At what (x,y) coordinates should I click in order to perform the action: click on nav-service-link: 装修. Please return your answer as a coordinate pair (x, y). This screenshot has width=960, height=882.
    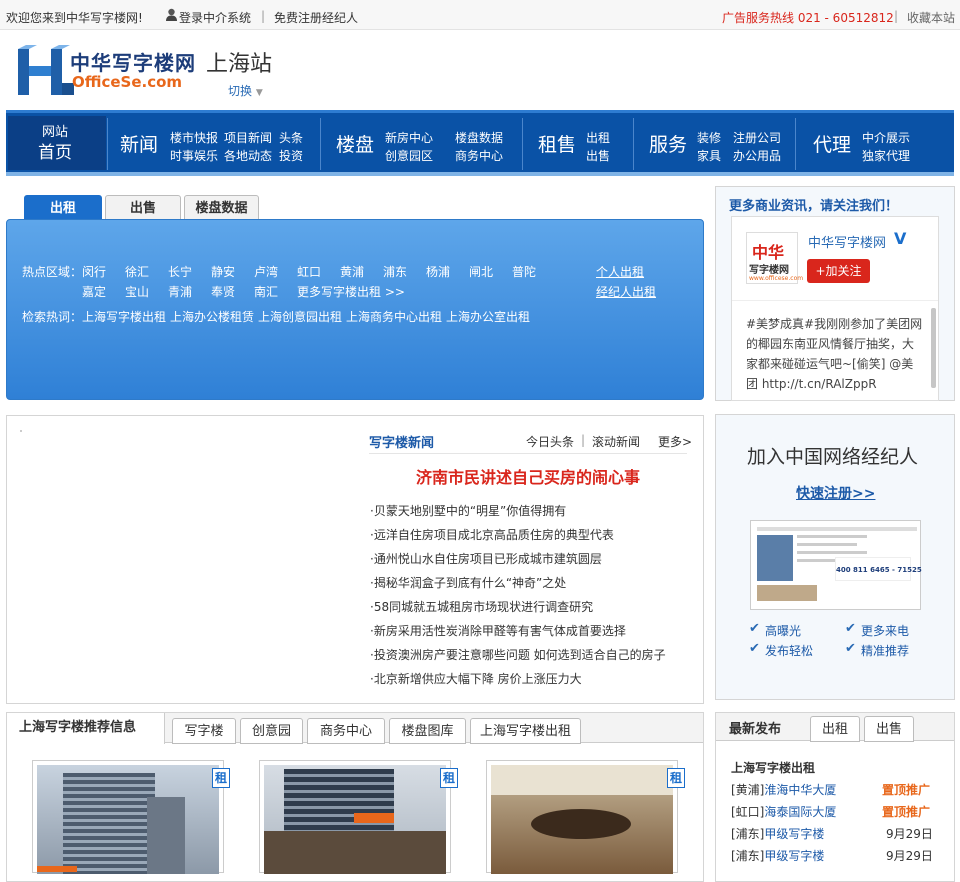
    Looking at the image, I should click on (709, 137).